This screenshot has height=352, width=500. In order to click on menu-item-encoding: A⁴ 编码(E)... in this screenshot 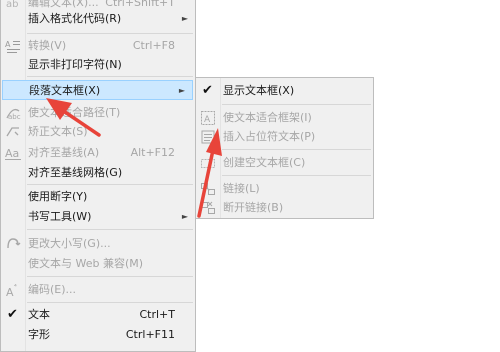, I will do `click(98, 290)`.